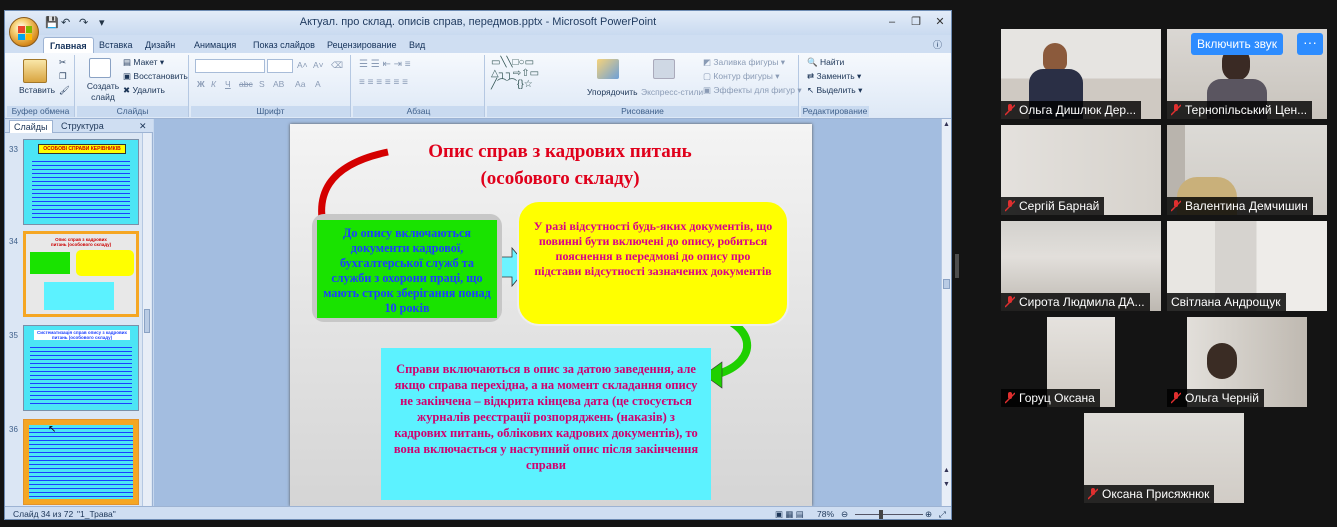 This screenshot has width=1337, height=527. What do you see at coordinates (383, 82) in the screenshot?
I see `align-icons: ≡ ≡ ≡ ≡ ≡ ≡` at bounding box center [383, 82].